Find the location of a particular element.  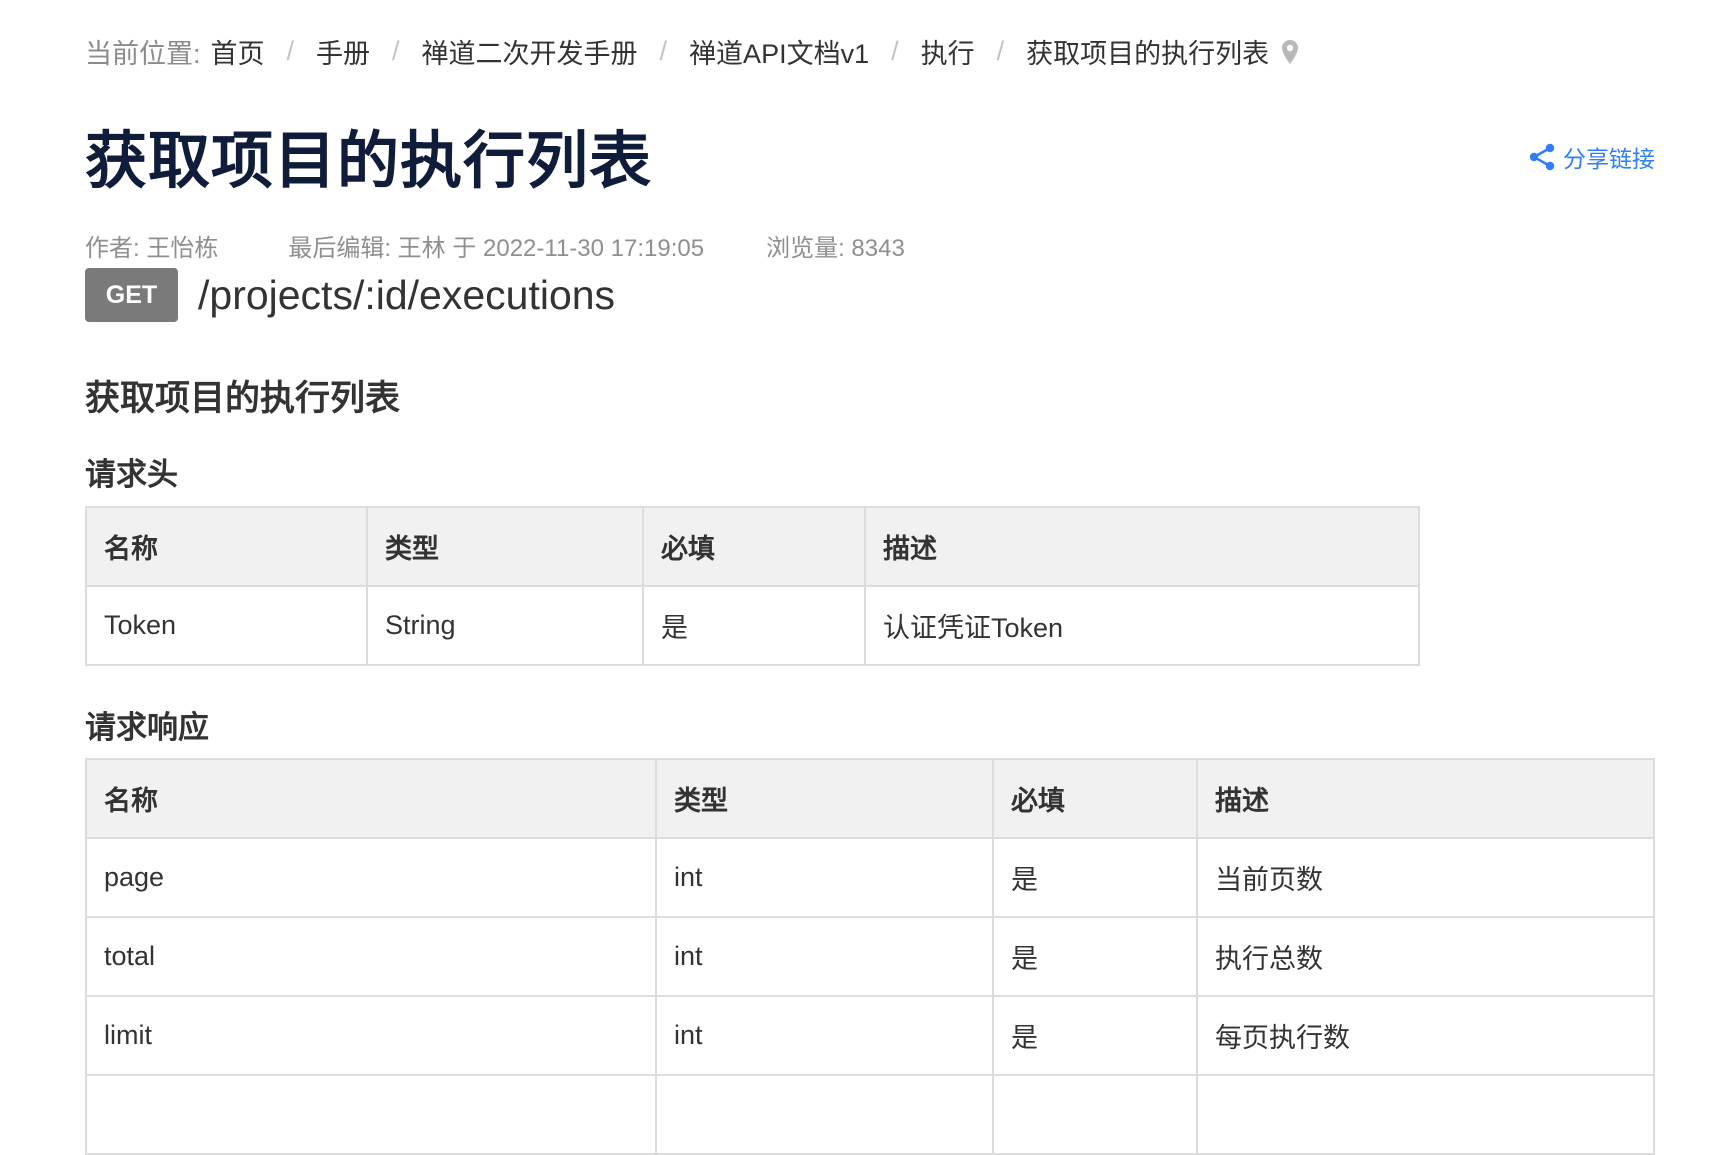

api-endpoint: GET /projects/:id/executions is located at coordinates (350, 295).